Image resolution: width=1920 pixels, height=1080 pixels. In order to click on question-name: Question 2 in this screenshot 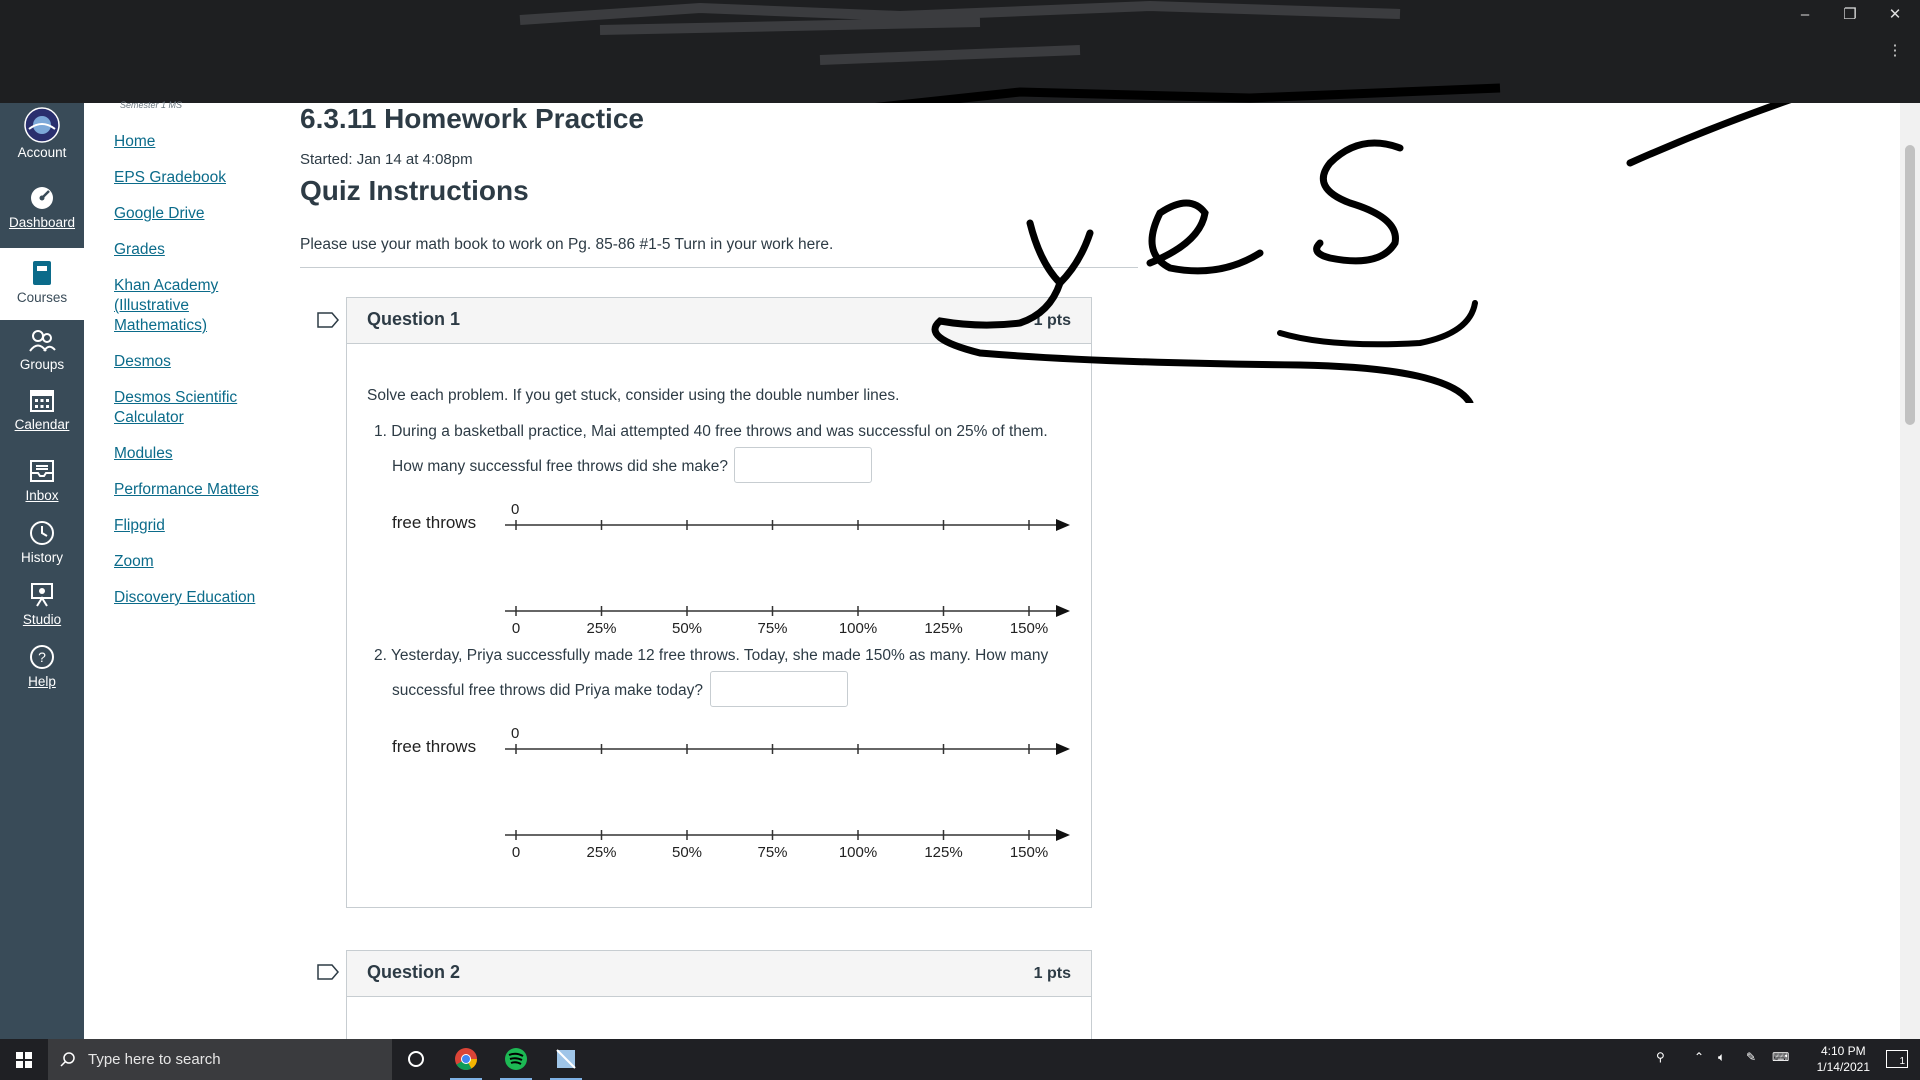, I will do `click(414, 972)`.